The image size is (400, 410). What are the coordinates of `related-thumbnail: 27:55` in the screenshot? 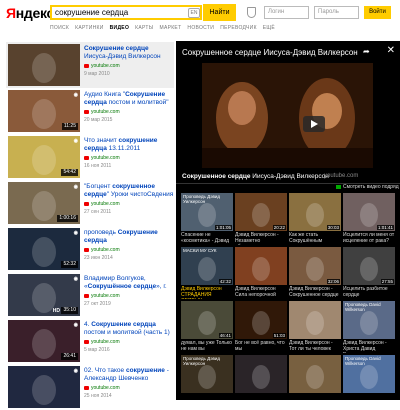 It's located at (369, 266).